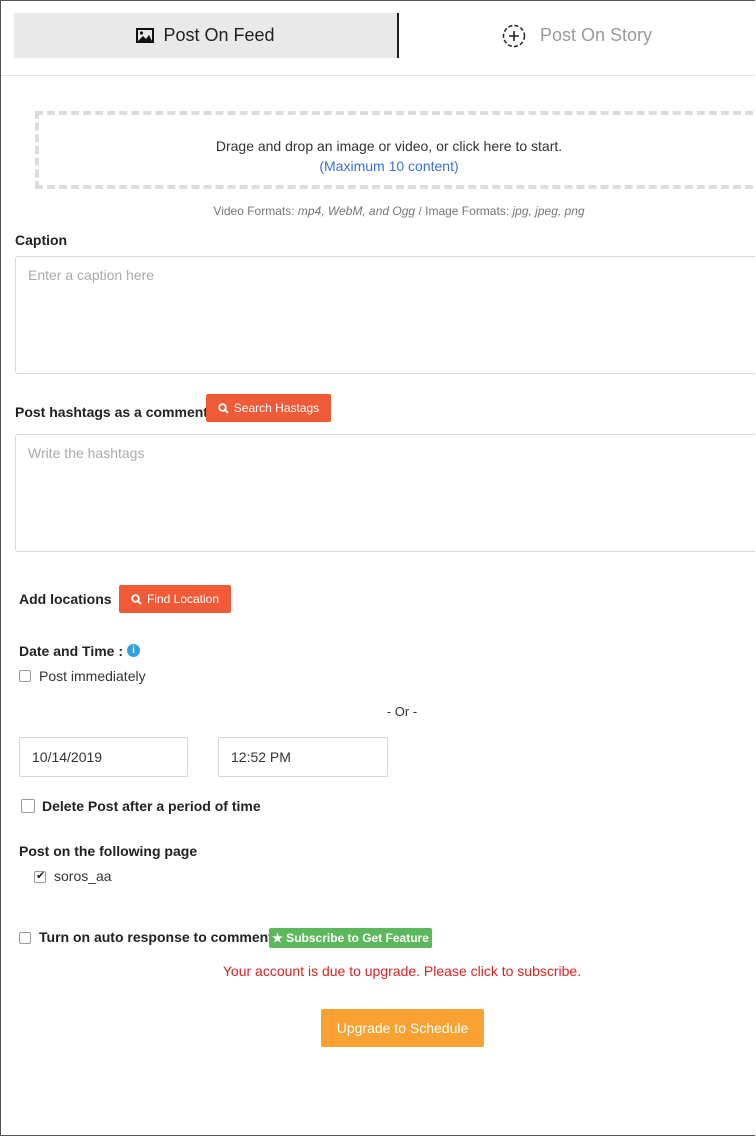 This screenshot has width=756, height=1136. What do you see at coordinates (350, 938) in the screenshot?
I see `subscribe-feature-badge: ★ Subscribe to Get Feature` at bounding box center [350, 938].